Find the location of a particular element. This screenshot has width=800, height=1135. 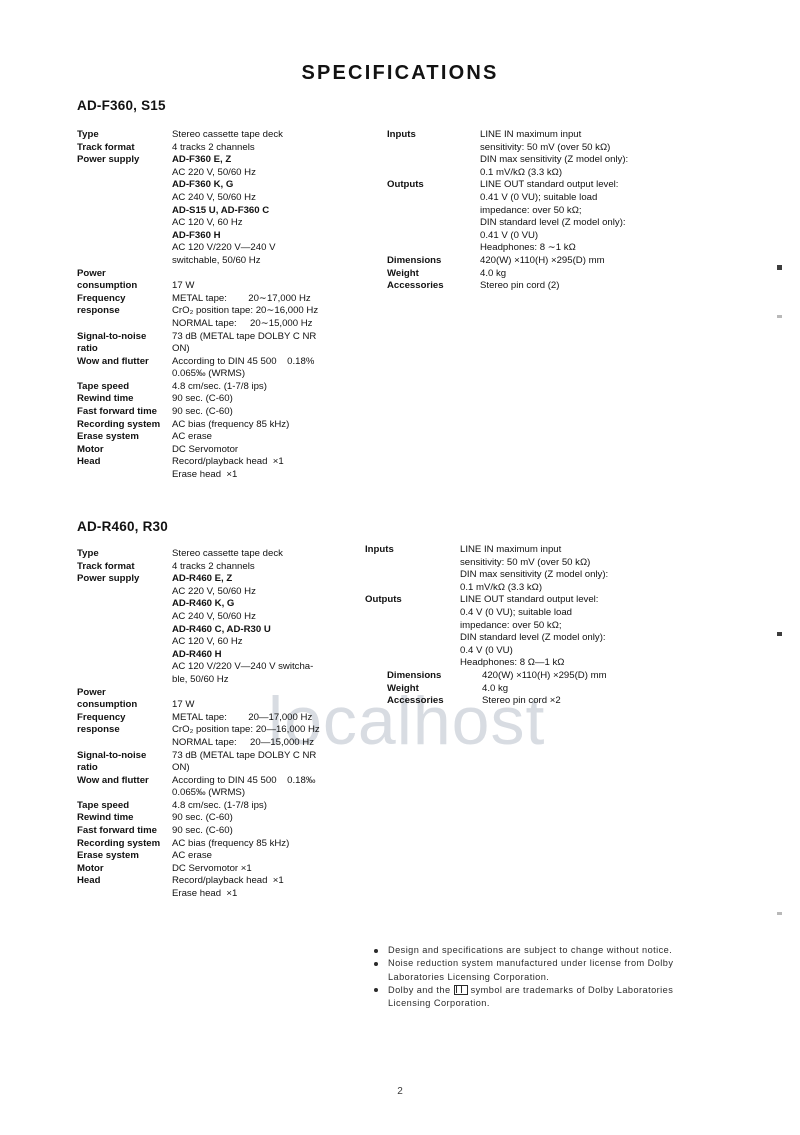

spec-value: DIN standard level (Z model only): is located at coordinates (553, 223).